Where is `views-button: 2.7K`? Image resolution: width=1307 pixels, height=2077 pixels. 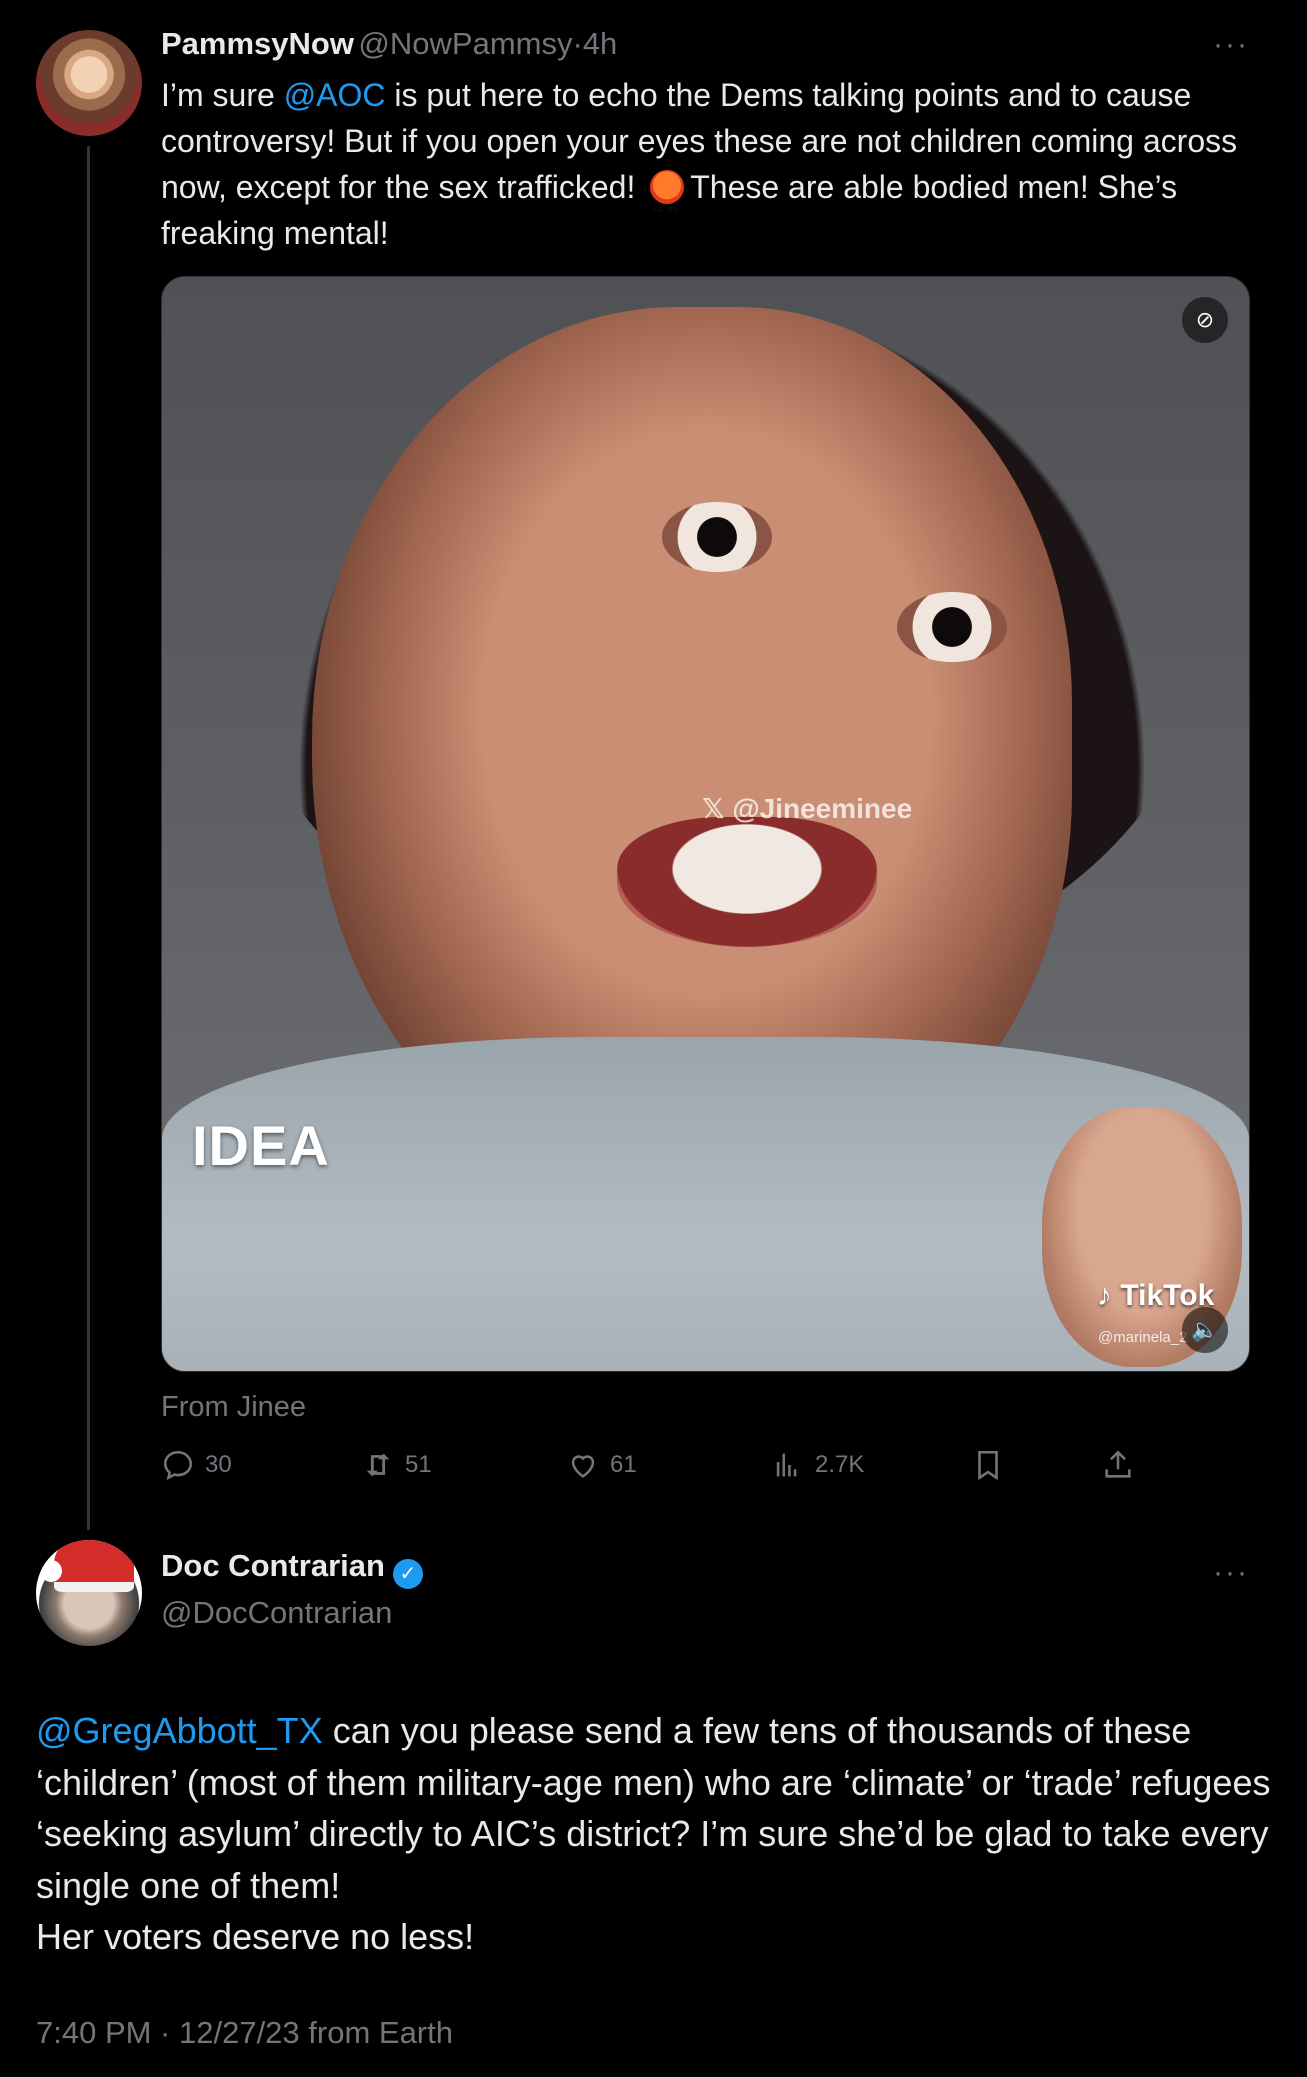 views-button: 2.7K is located at coordinates (817, 1465).